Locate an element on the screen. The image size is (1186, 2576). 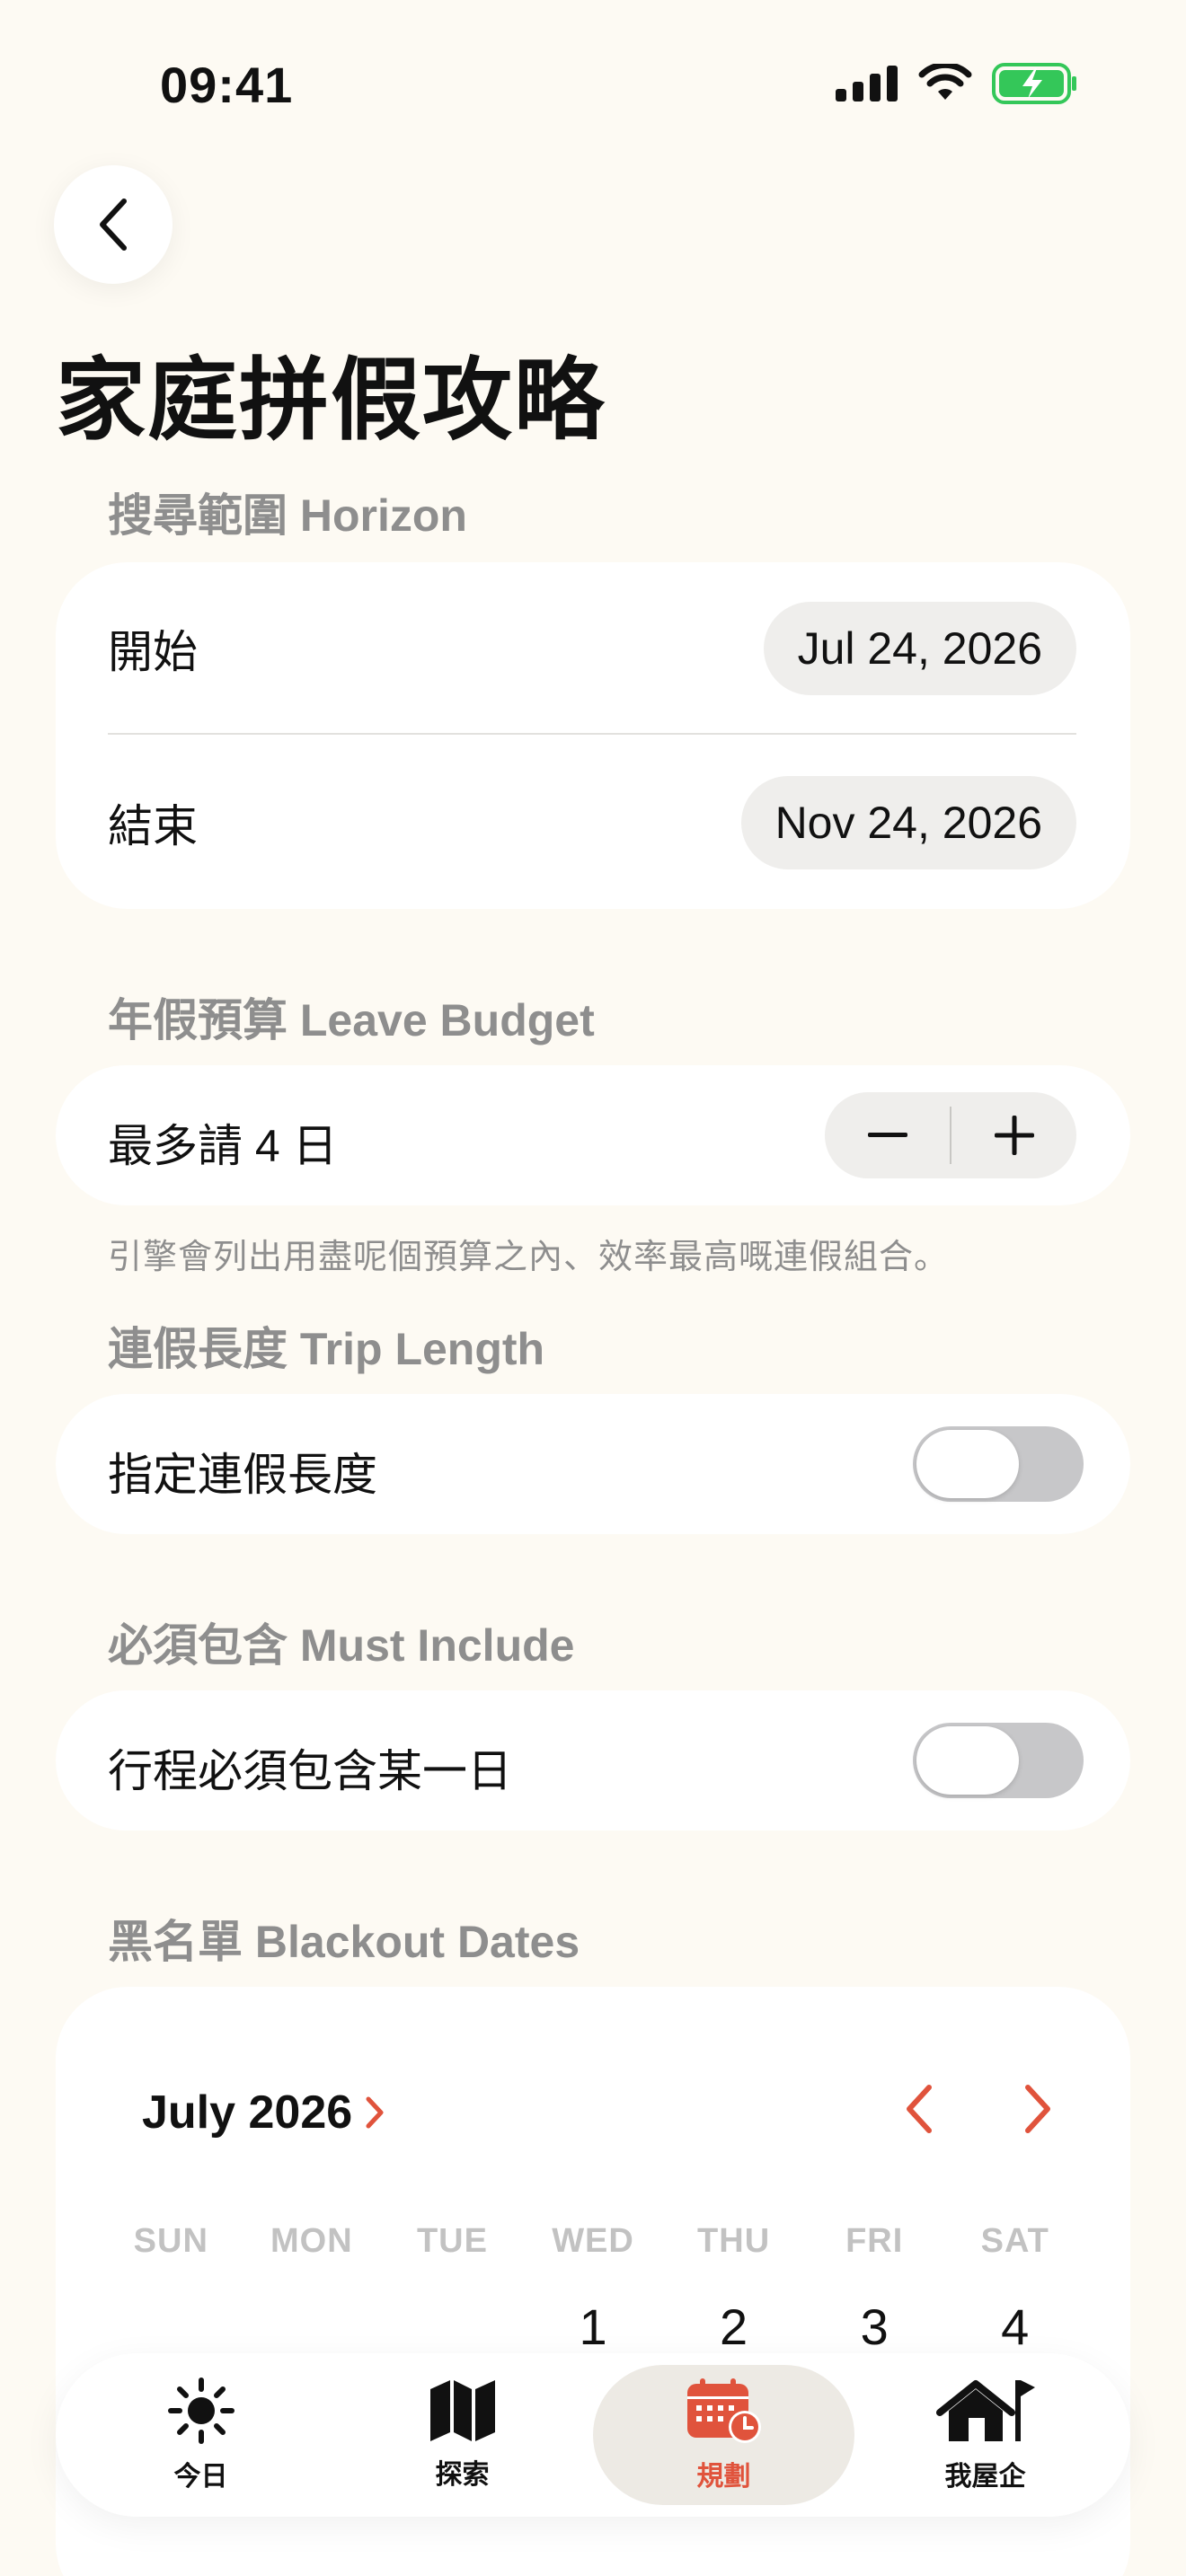
page-title: 家庭拼假攻略 is located at coordinates (331, 400).